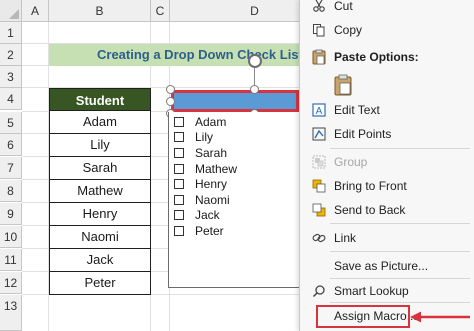 The image size is (474, 331). What do you see at coordinates (100, 214) in the screenshot?
I see `student-cell: Henry` at bounding box center [100, 214].